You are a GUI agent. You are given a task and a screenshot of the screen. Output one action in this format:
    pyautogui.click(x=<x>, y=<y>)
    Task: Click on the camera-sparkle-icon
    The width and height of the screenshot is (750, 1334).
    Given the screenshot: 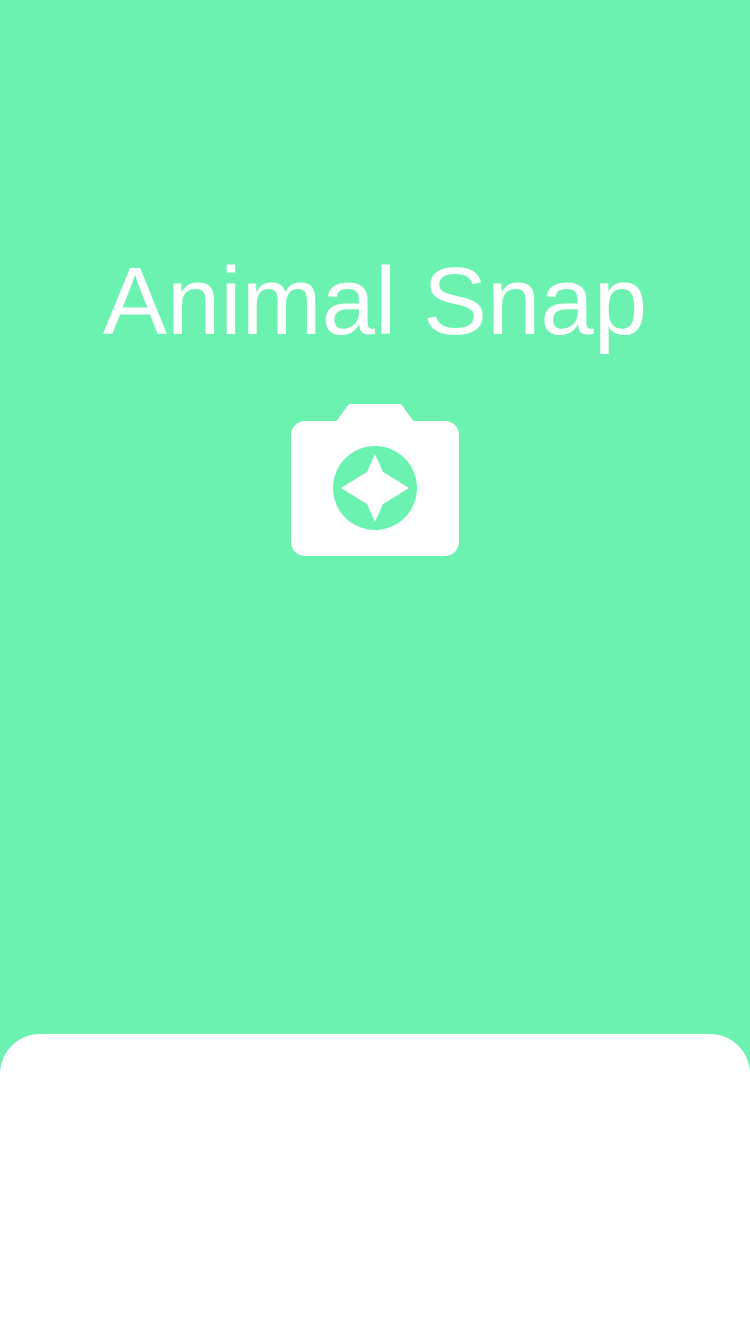 What is the action you would take?
    pyautogui.click(x=375, y=480)
    